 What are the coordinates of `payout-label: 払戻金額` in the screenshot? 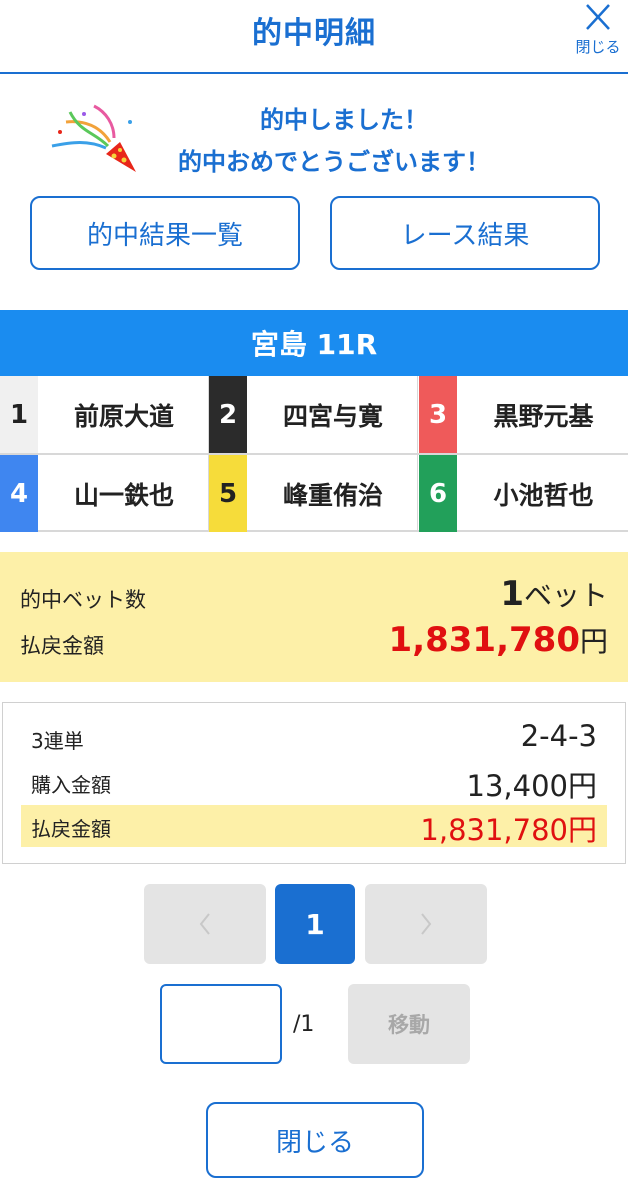 It's located at (62, 646).